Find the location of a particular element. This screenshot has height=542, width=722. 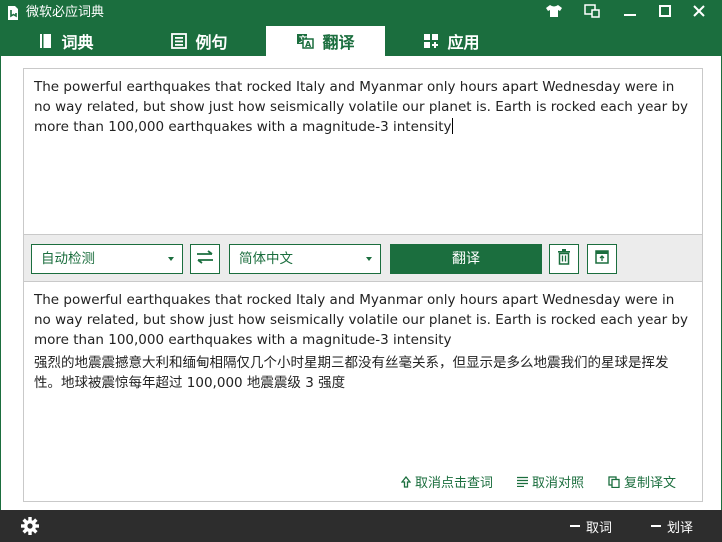

skin-icon is located at coordinates (554, 13).